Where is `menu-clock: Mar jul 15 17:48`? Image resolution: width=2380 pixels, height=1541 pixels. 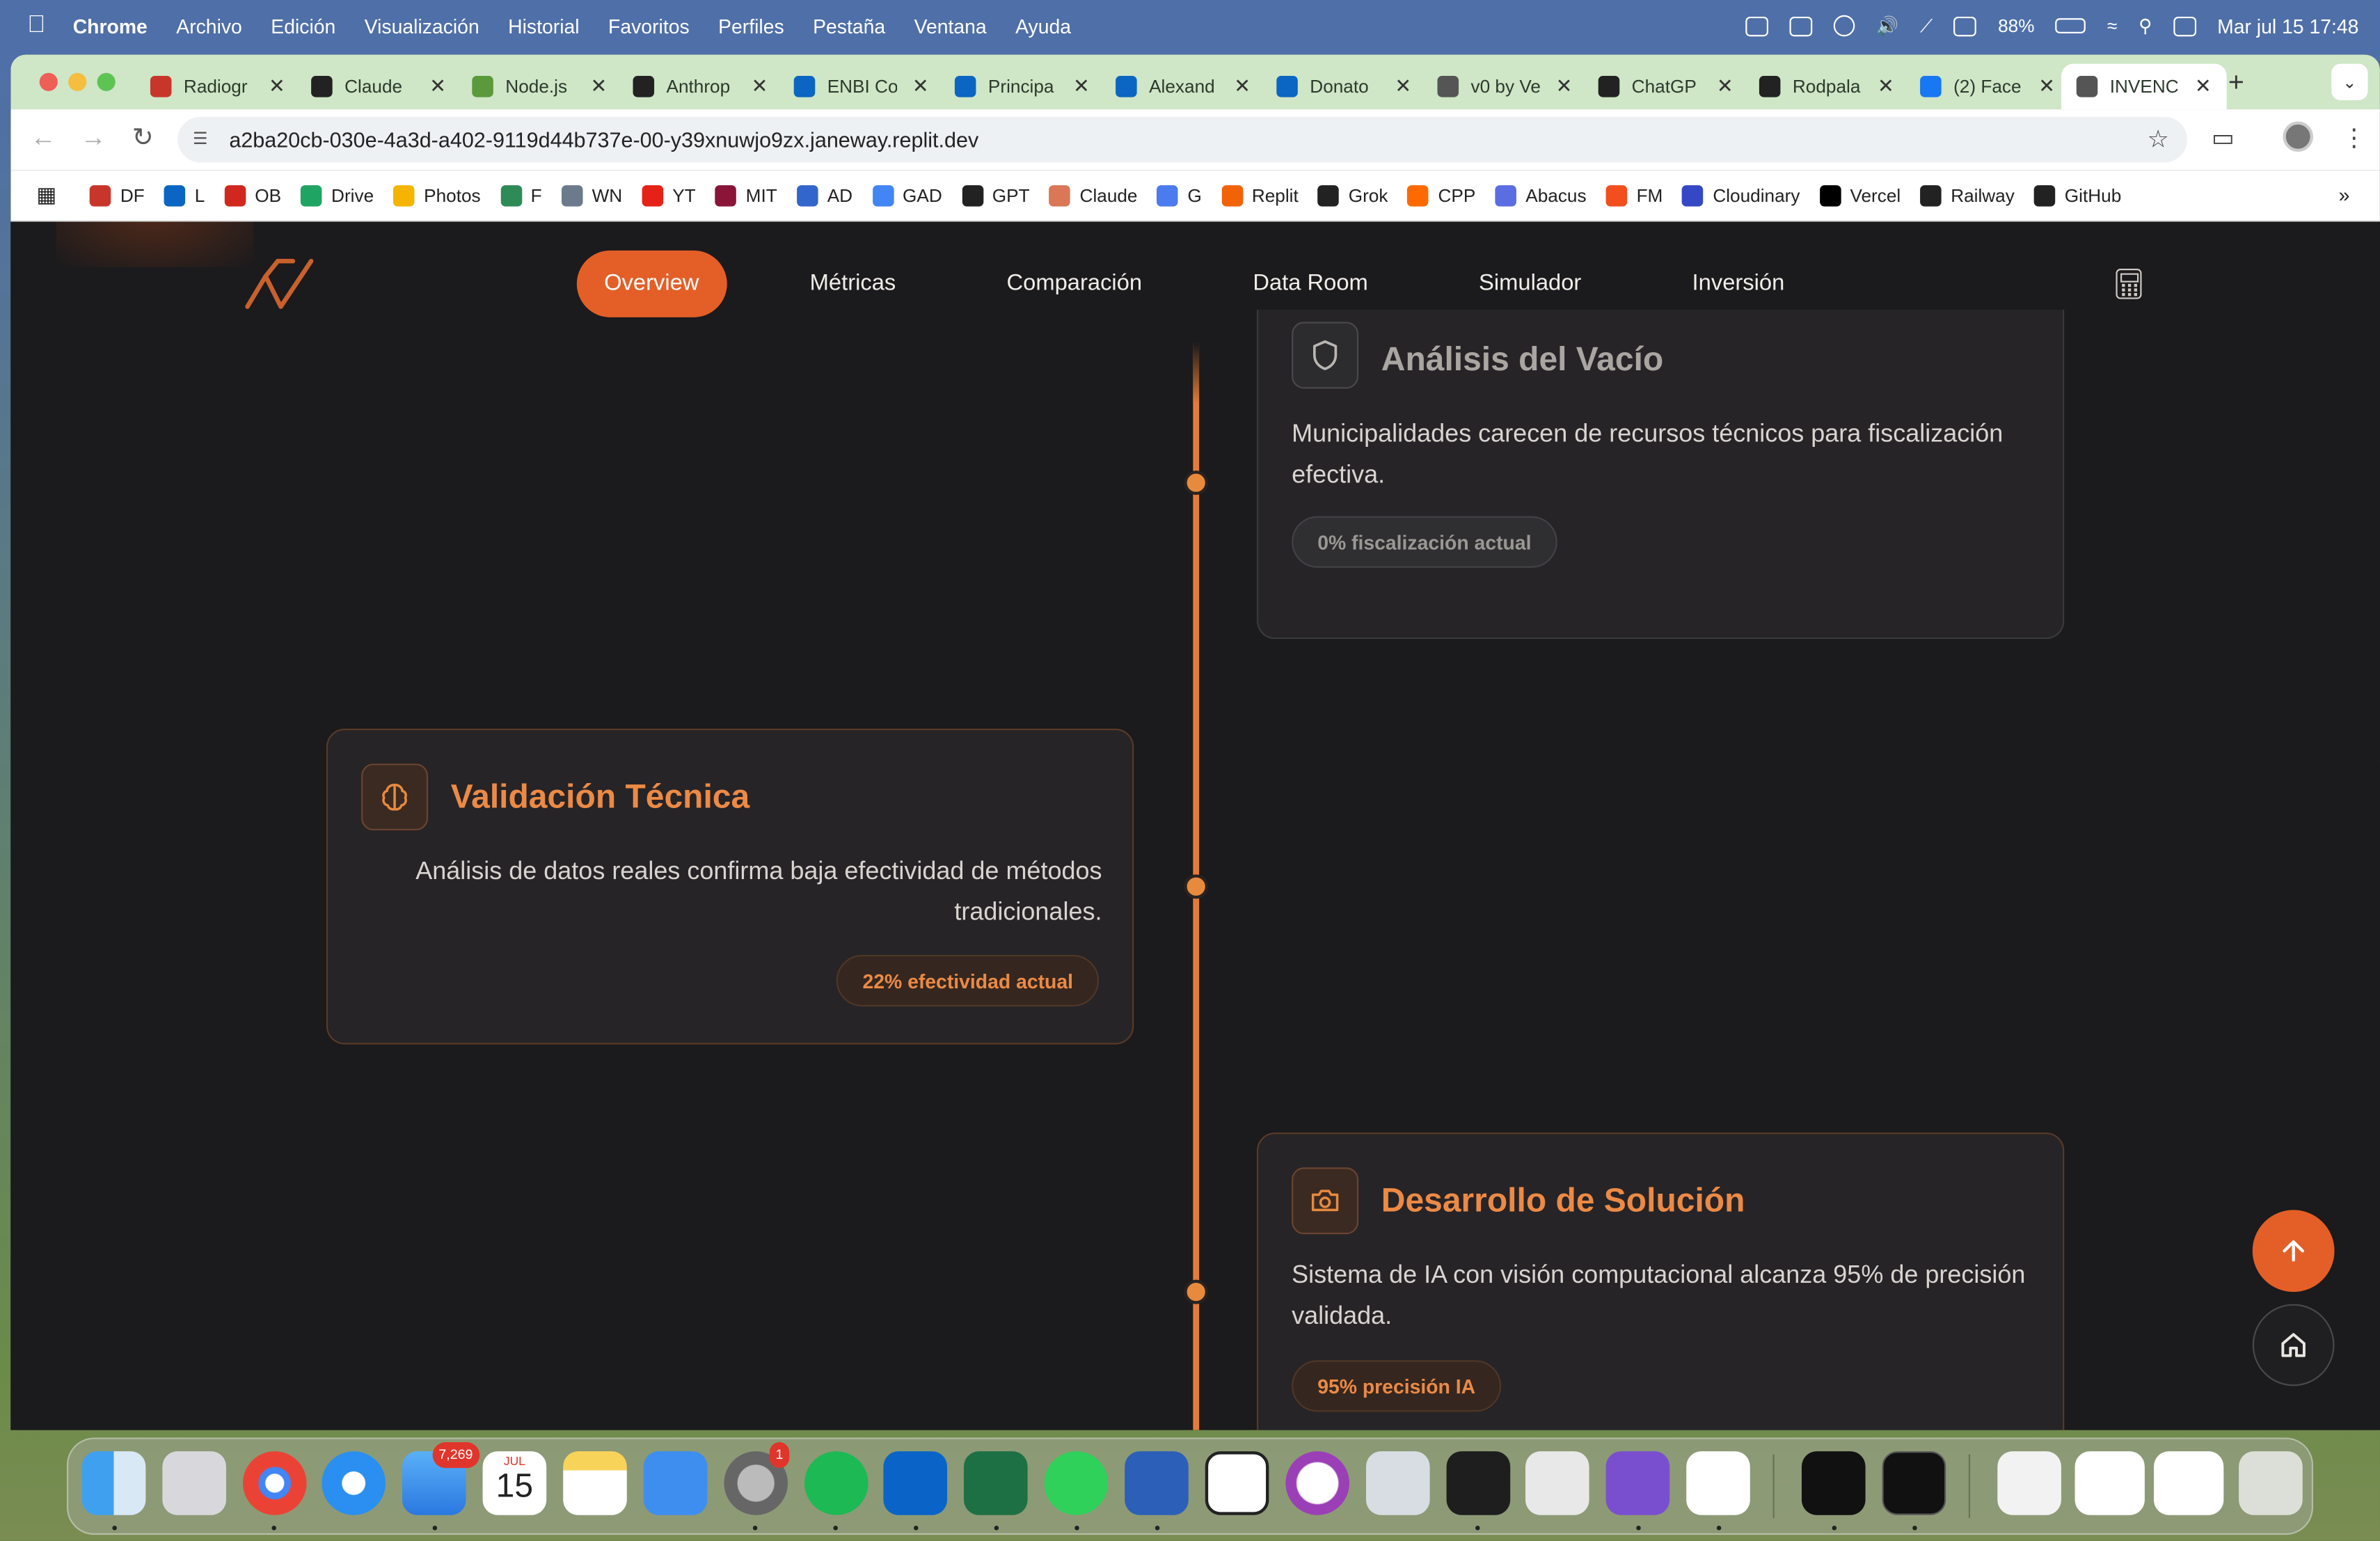 menu-clock: Mar jul 15 17:48 is located at coordinates (2287, 26).